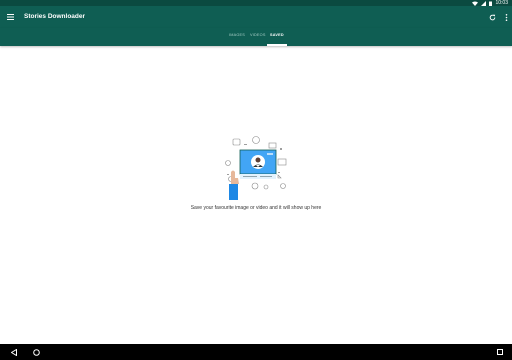  What do you see at coordinates (492, 17) in the screenshot?
I see `refresh-icon` at bounding box center [492, 17].